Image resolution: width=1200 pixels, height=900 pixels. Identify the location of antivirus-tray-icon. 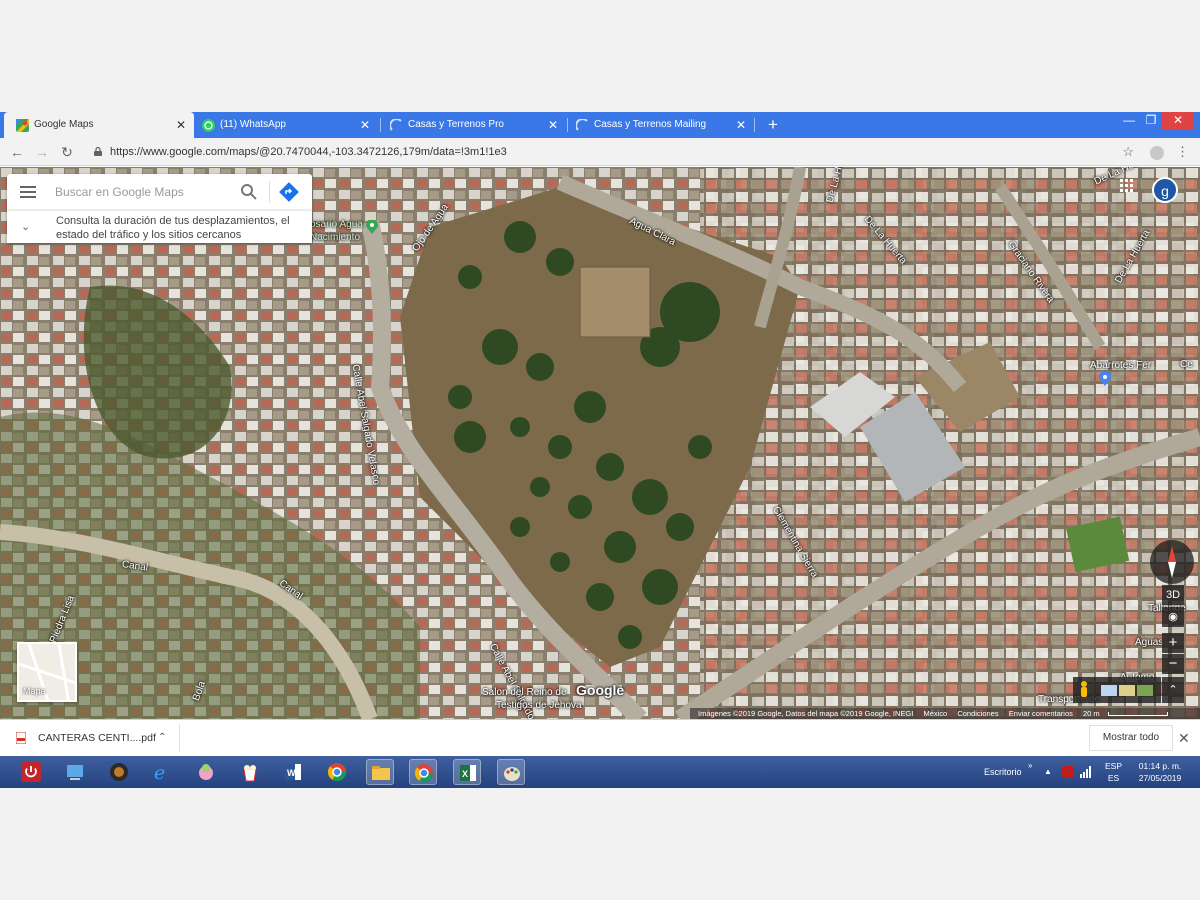
(1068, 772).